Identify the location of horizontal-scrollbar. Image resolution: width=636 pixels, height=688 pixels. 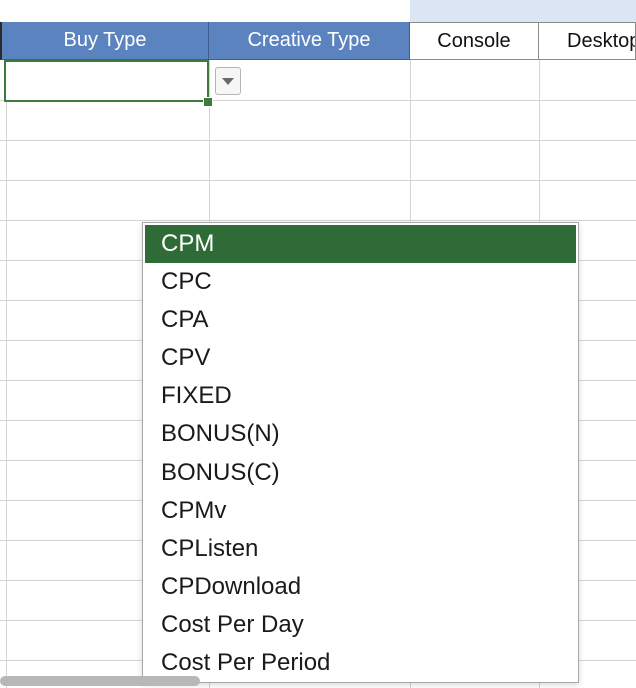
(100, 681).